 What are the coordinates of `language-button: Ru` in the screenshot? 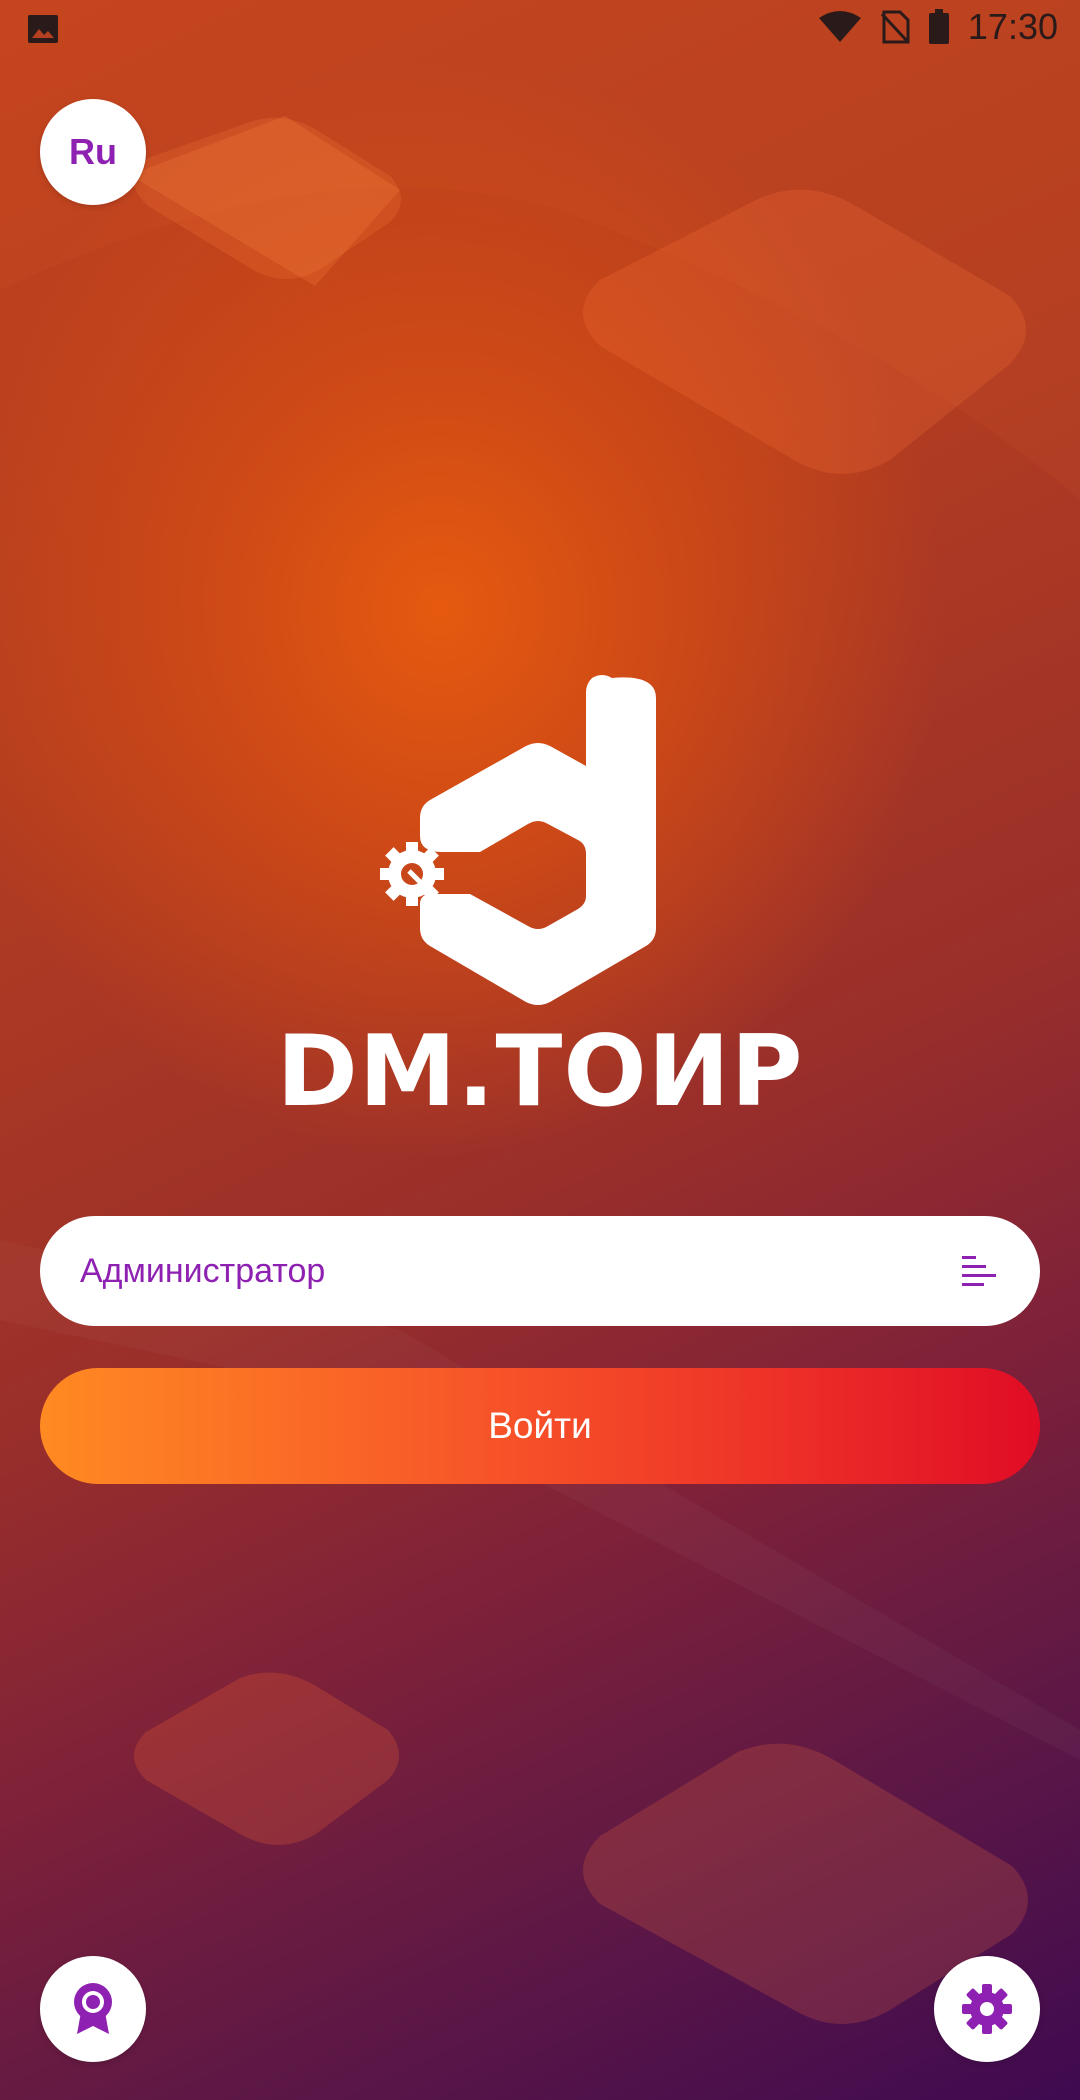 It's located at (93, 152).